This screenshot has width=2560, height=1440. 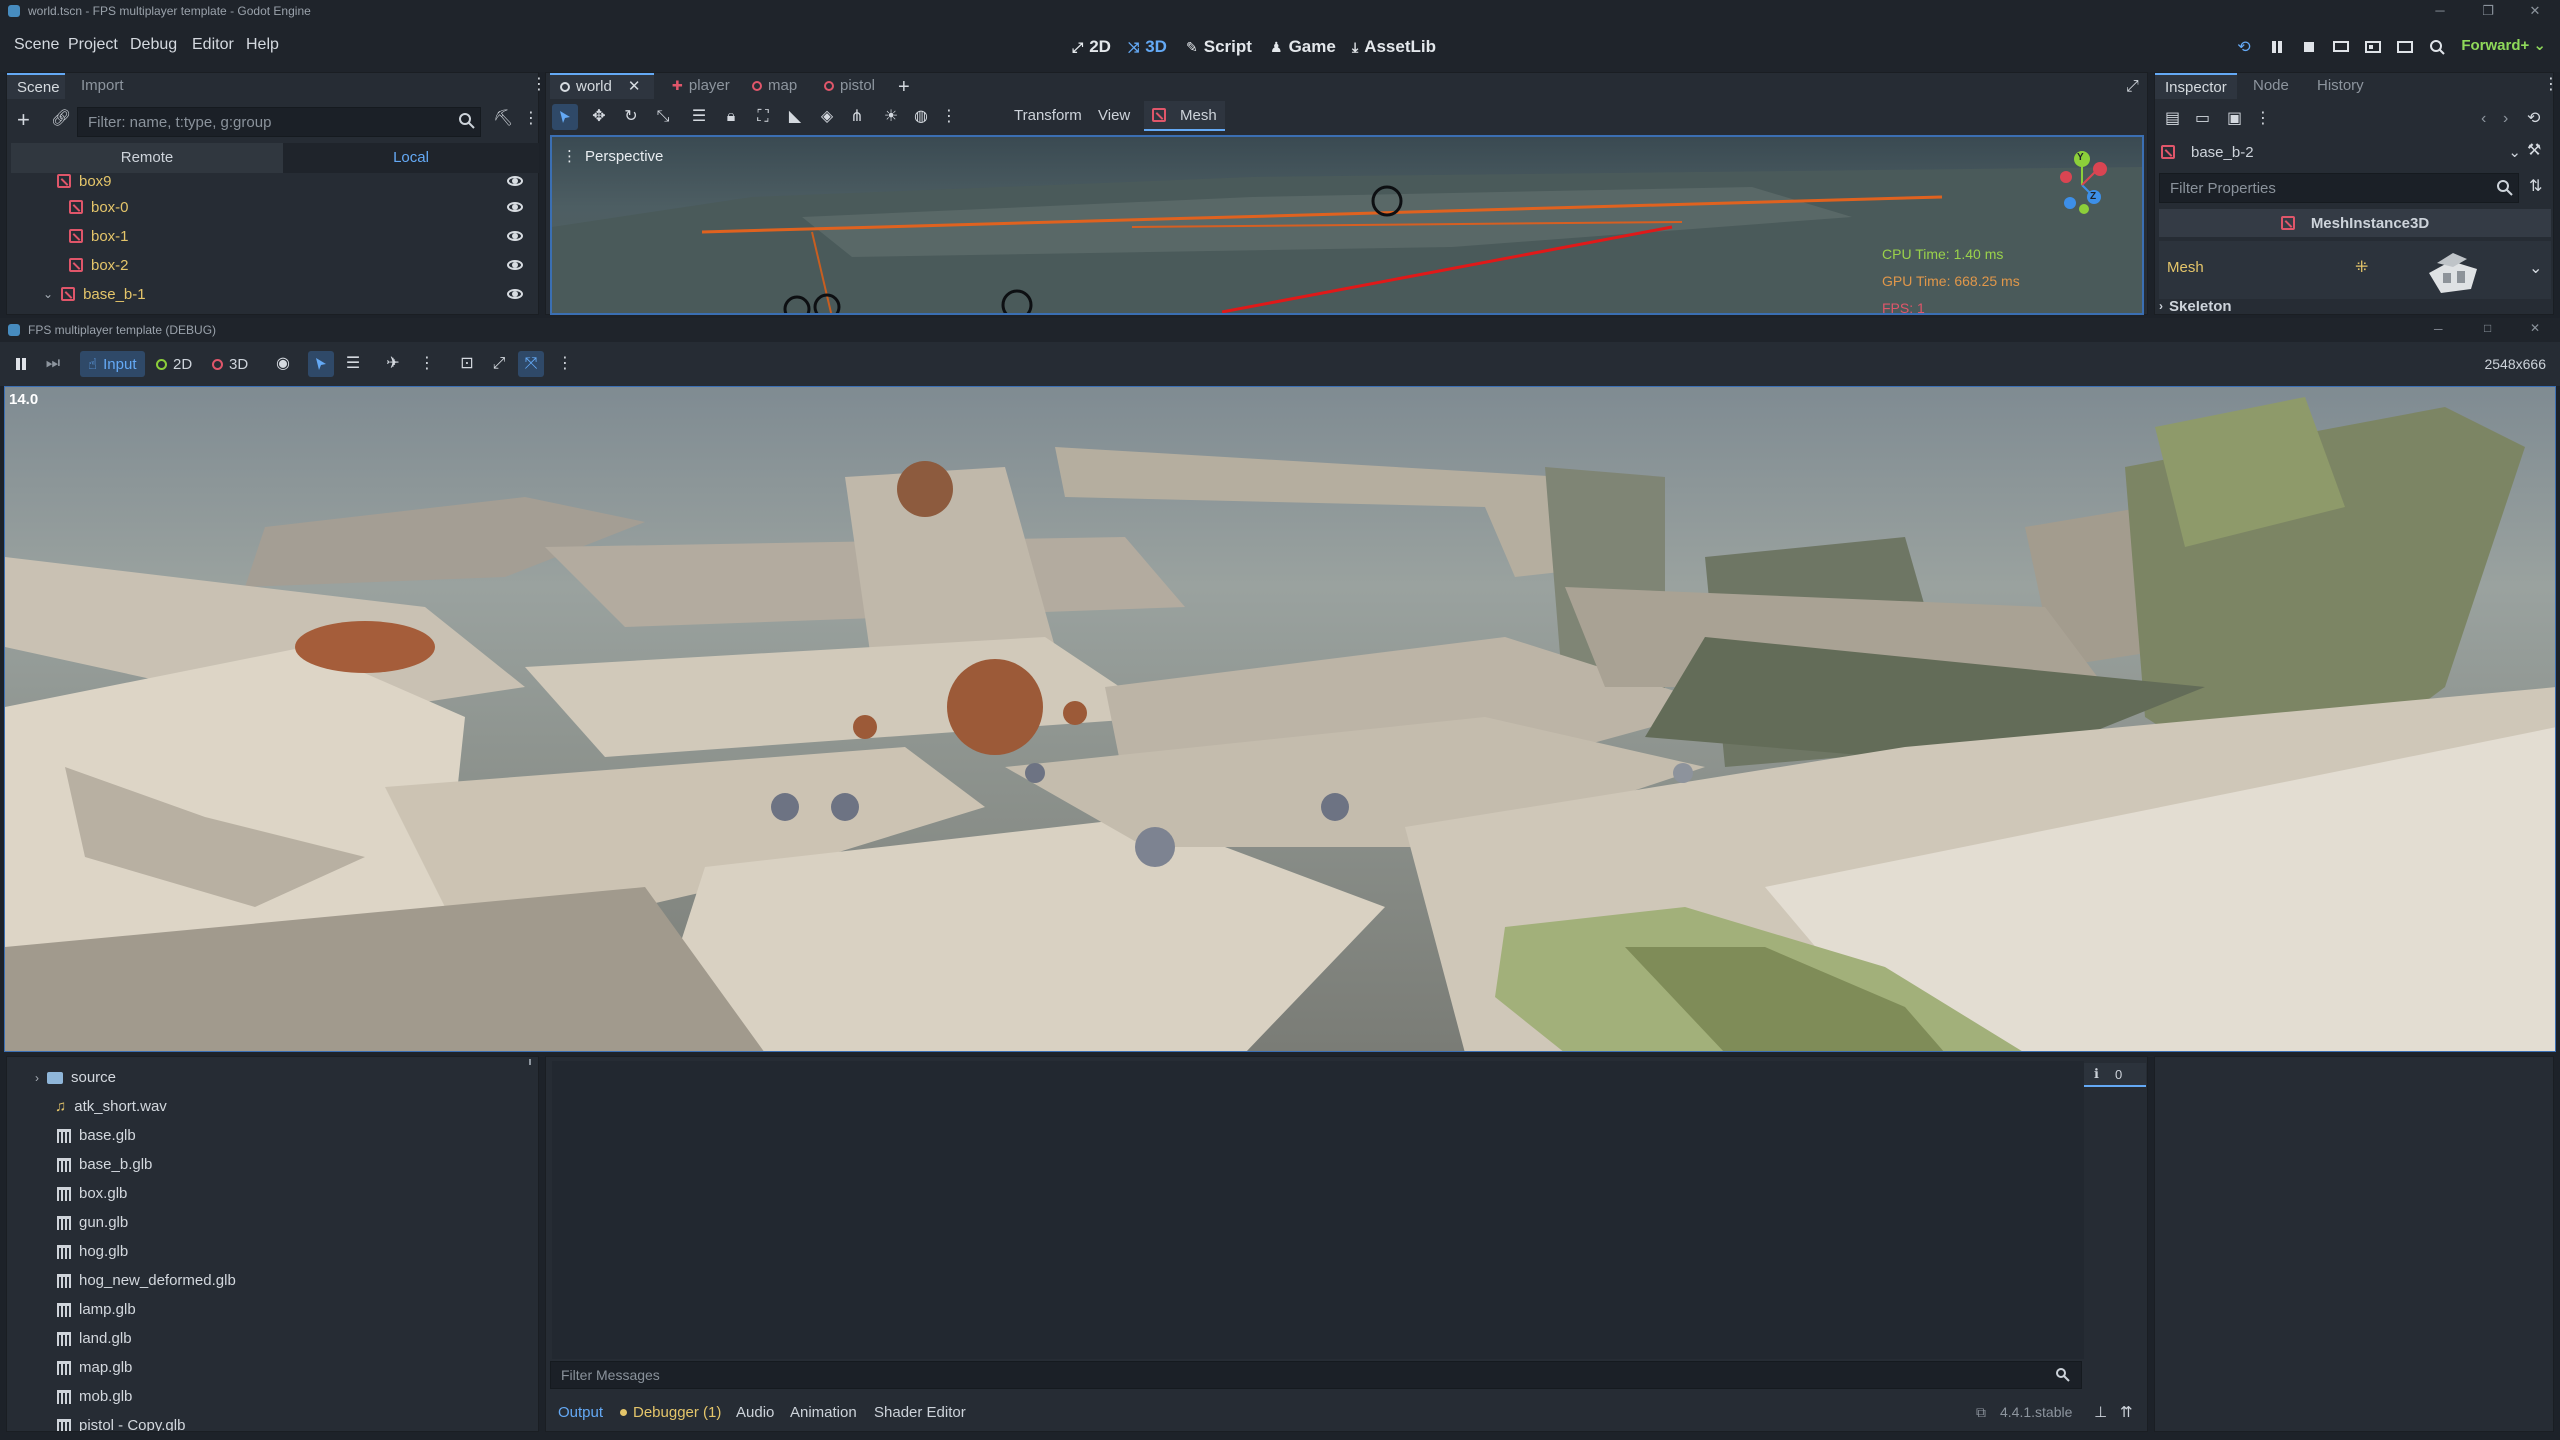 I want to click on next-frame-icon: ⏭, so click(x=53, y=364).